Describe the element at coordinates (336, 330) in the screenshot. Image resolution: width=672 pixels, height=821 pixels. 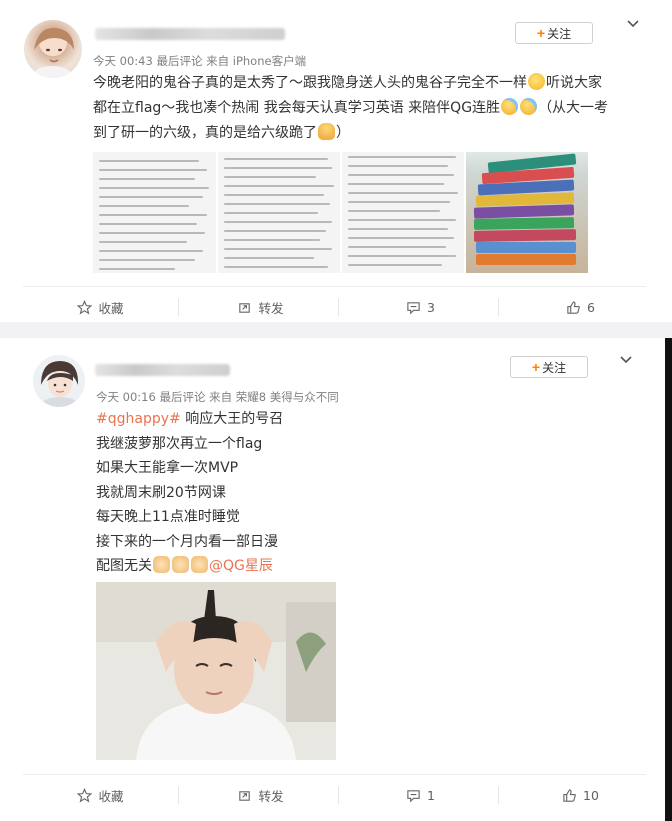
I see `feed-divider` at that location.